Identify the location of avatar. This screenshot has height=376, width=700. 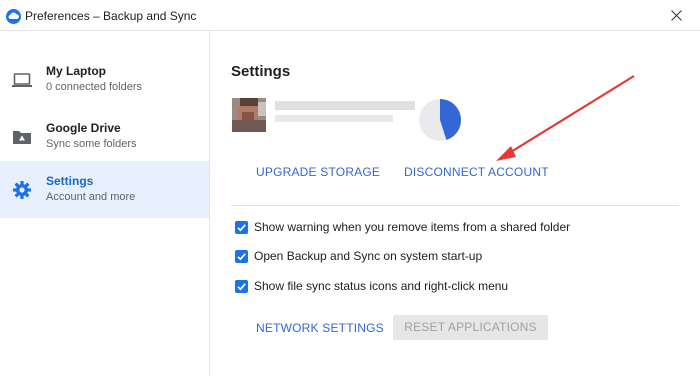
(249, 115).